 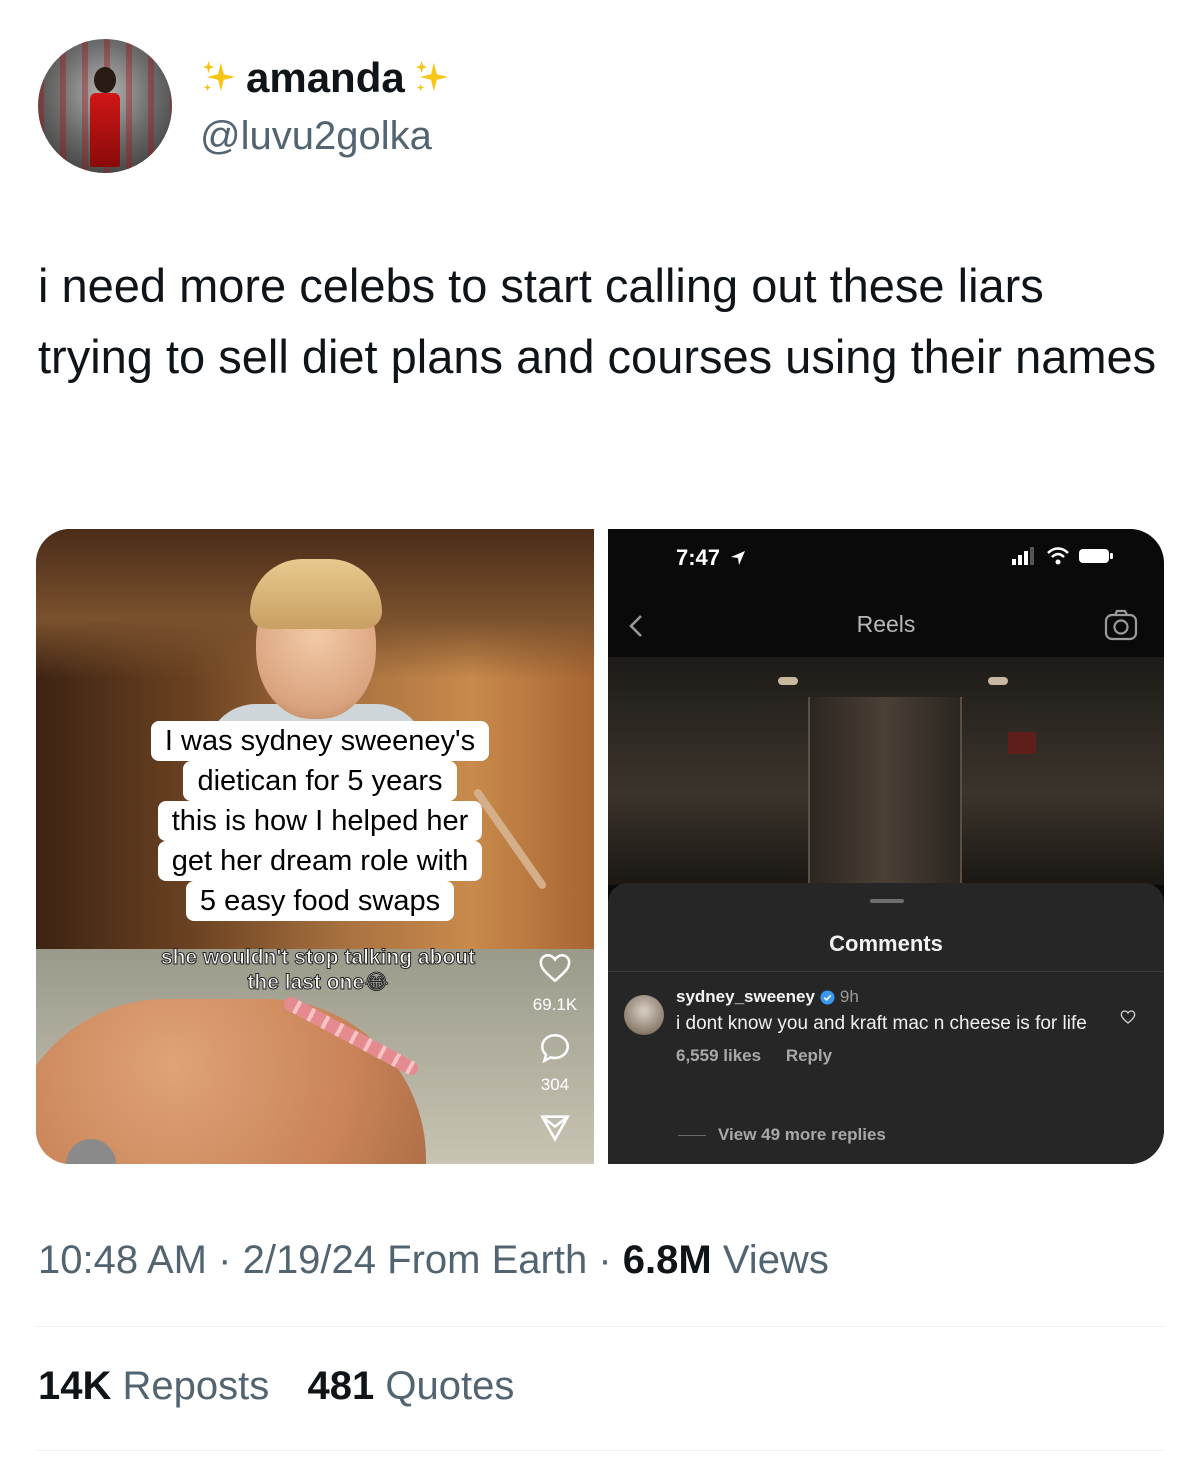 What do you see at coordinates (775, 1260) in the screenshot?
I see `views-label: Views` at bounding box center [775, 1260].